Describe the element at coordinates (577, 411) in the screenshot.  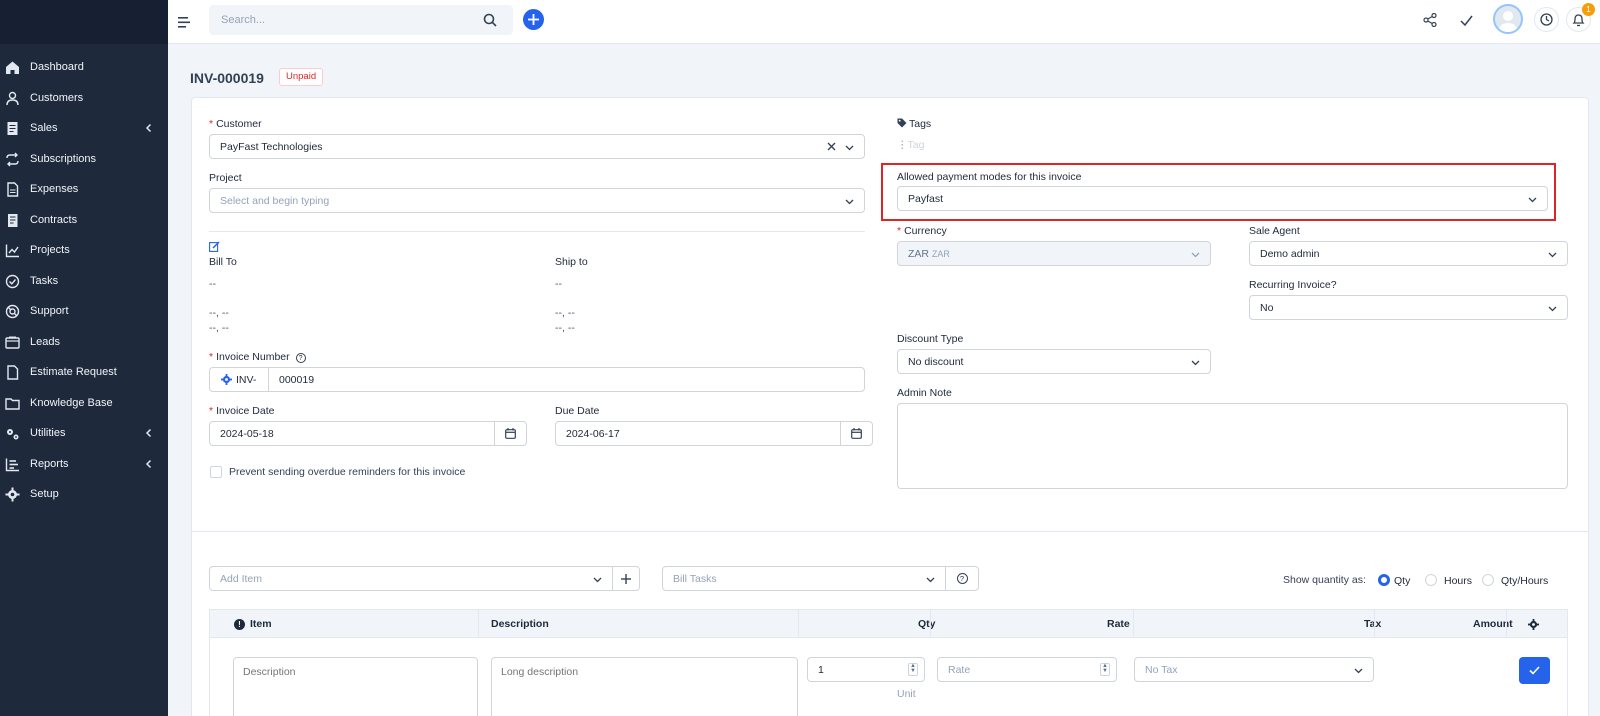
I see `due-date-label: Due Date` at that location.